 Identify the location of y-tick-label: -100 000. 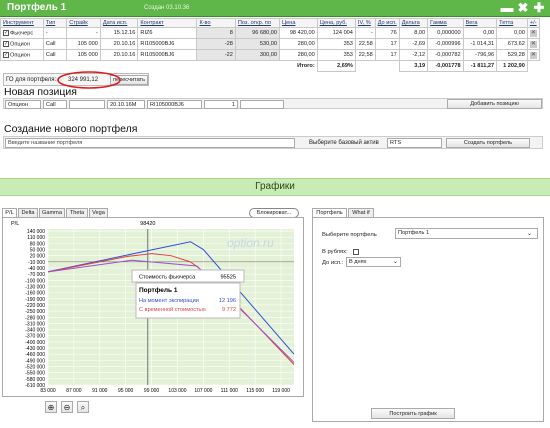
(35, 281).